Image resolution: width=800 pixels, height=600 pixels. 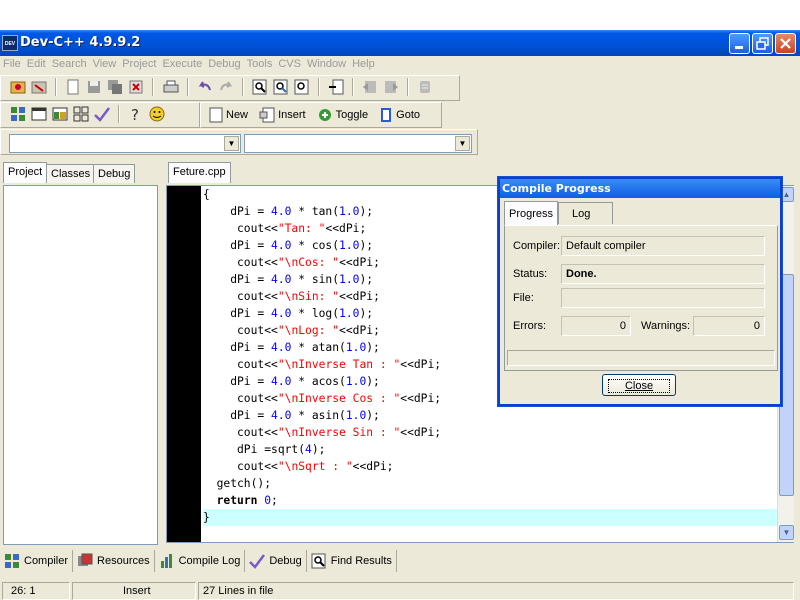 I want to click on tab-feture-cpp: Feture.cpp, so click(x=199, y=172).